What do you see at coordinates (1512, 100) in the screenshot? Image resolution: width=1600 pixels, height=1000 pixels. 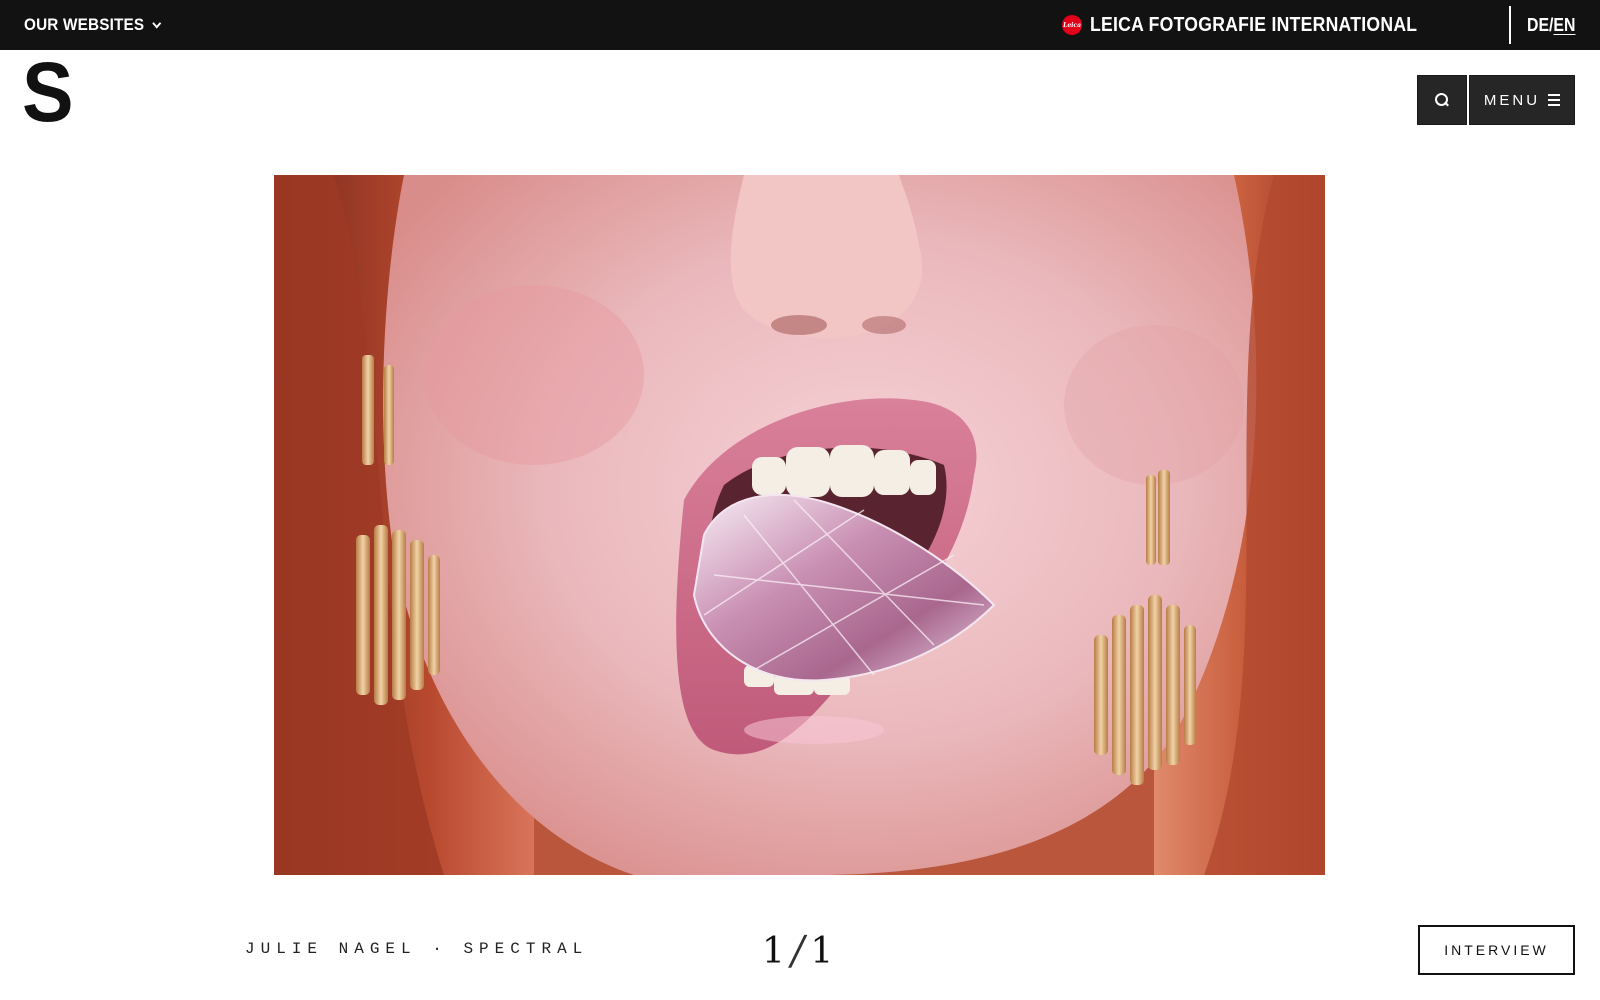 I see `menu-label: MENU` at bounding box center [1512, 100].